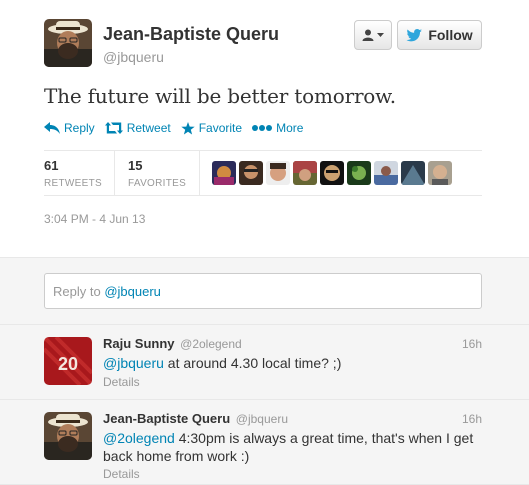 Image resolution: width=529 pixels, height=485 pixels. I want to click on tweet-actions: Reply Retweet Favorite More, so click(178, 128).